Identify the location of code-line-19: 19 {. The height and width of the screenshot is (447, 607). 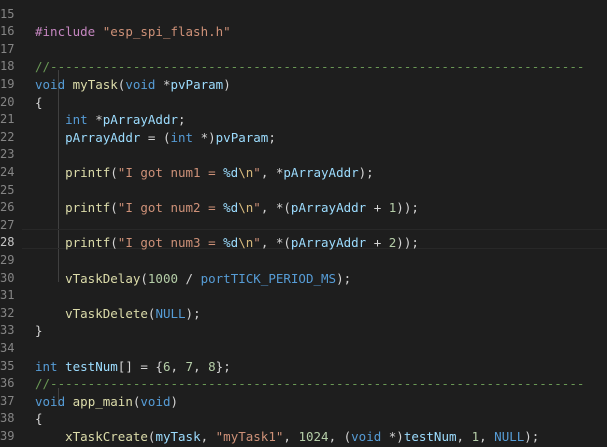
(303, 84).